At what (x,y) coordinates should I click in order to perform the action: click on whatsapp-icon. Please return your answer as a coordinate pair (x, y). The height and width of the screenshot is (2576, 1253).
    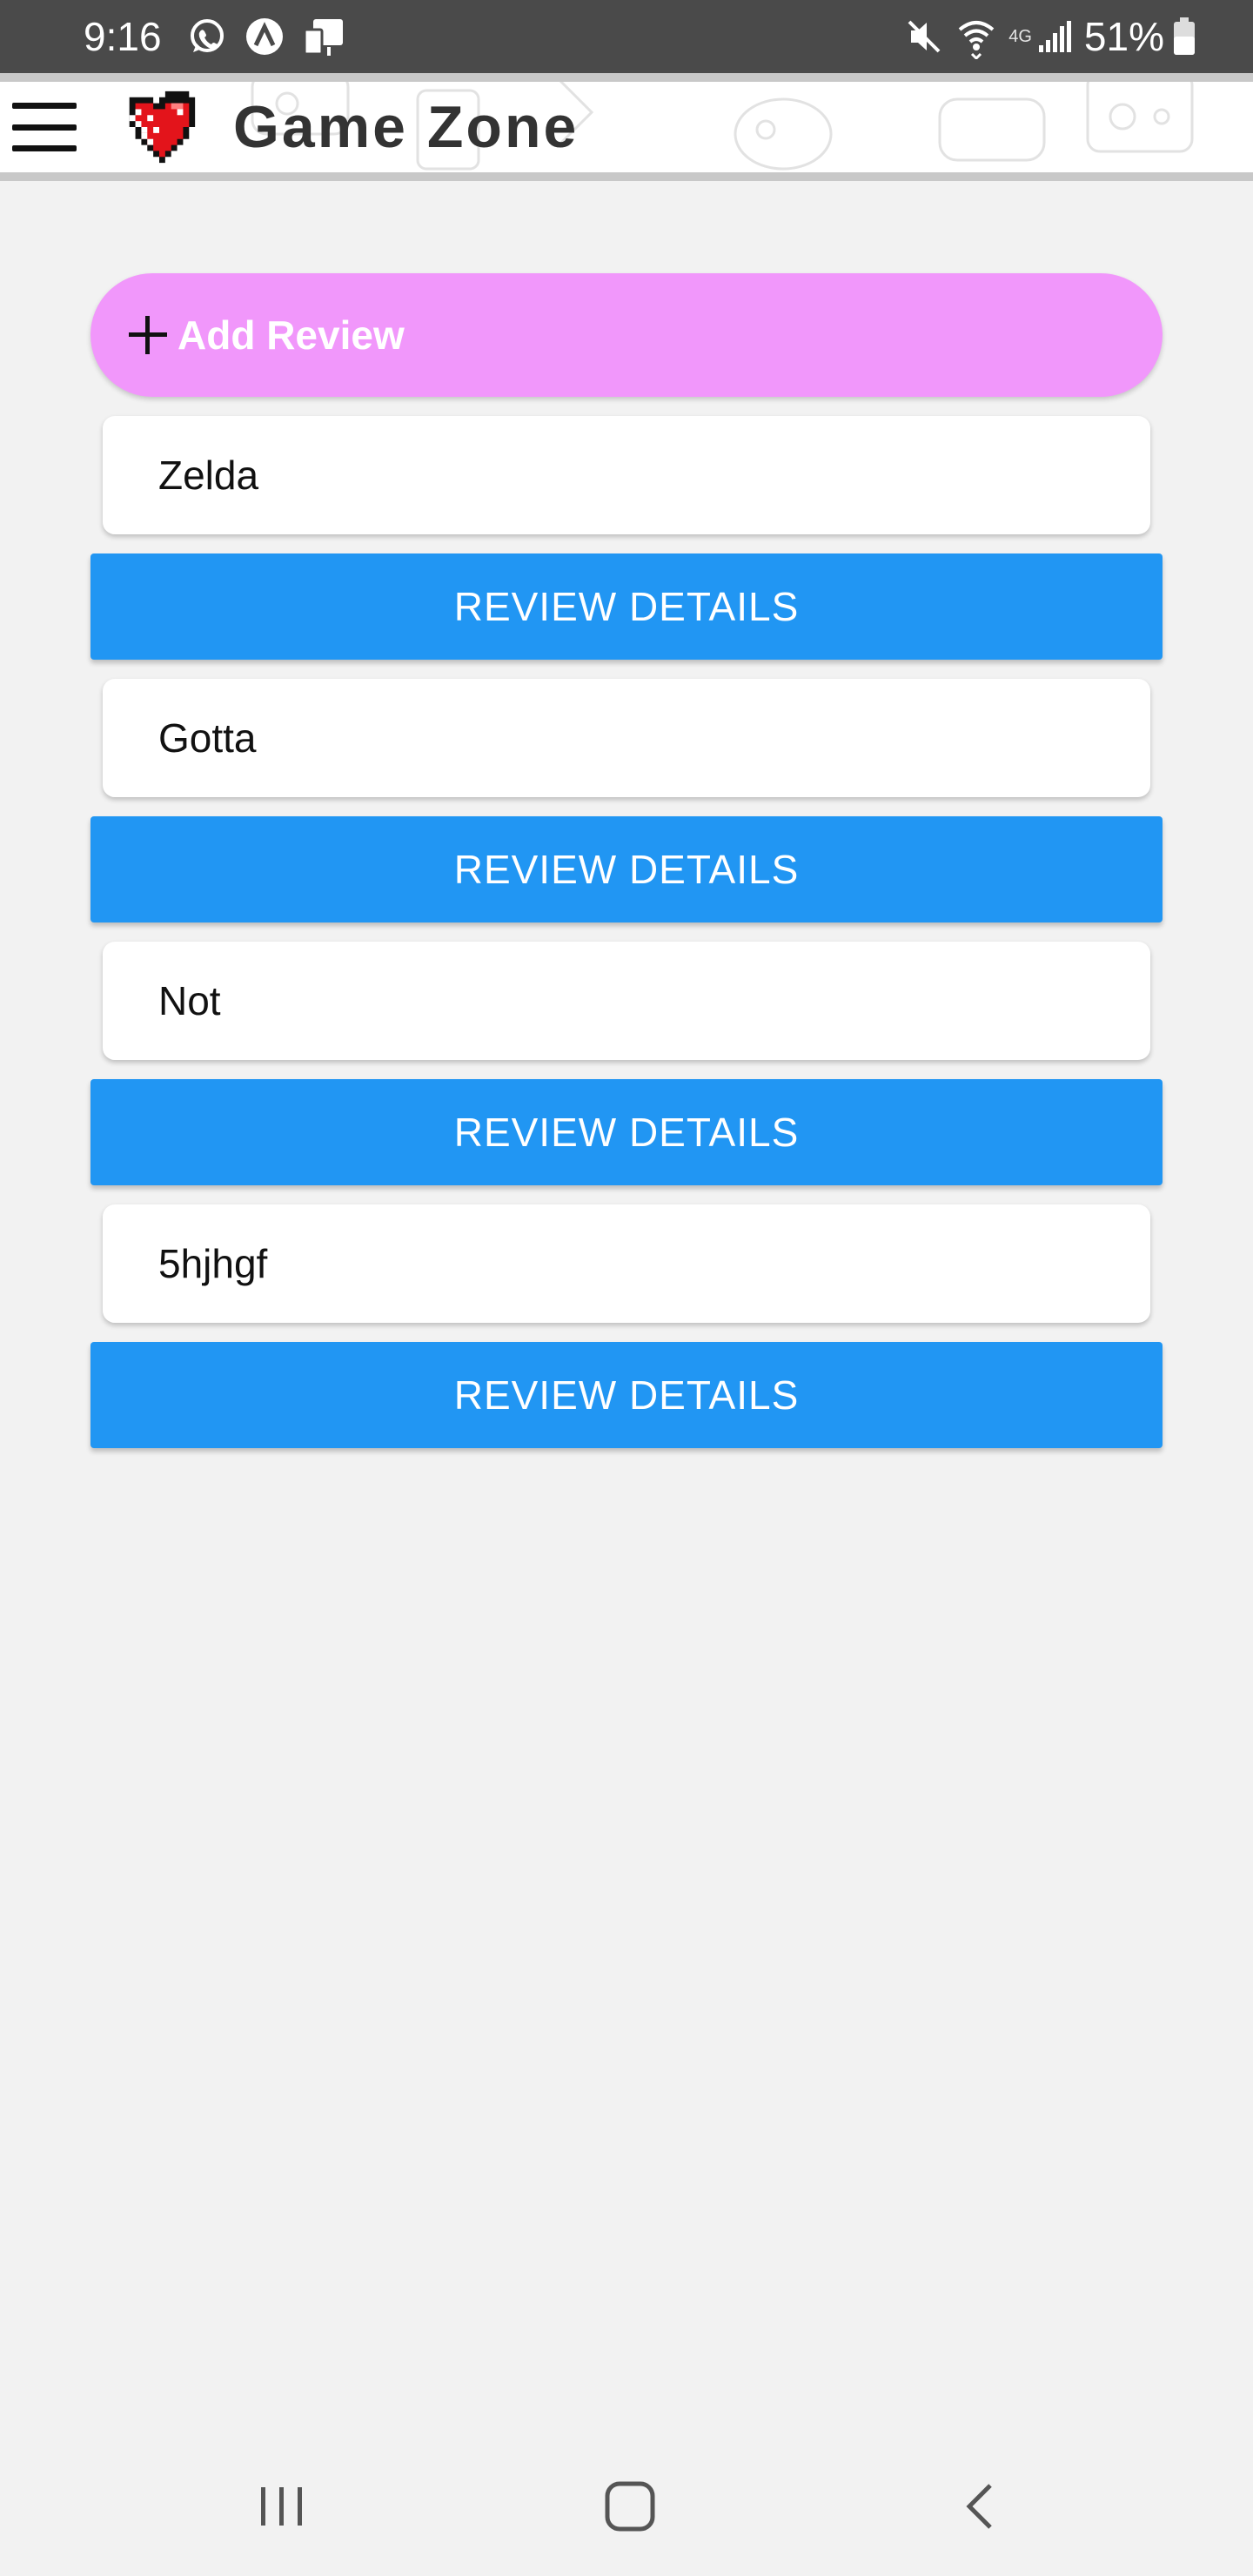
    Looking at the image, I should click on (207, 37).